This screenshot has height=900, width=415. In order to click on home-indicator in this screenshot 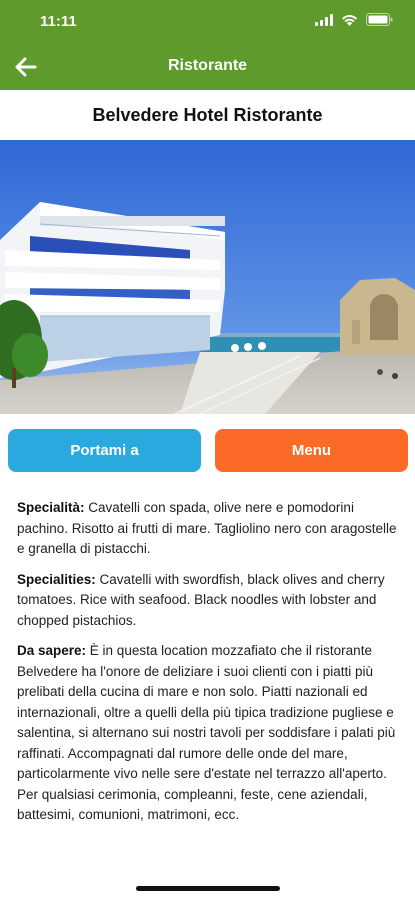, I will do `click(208, 888)`.